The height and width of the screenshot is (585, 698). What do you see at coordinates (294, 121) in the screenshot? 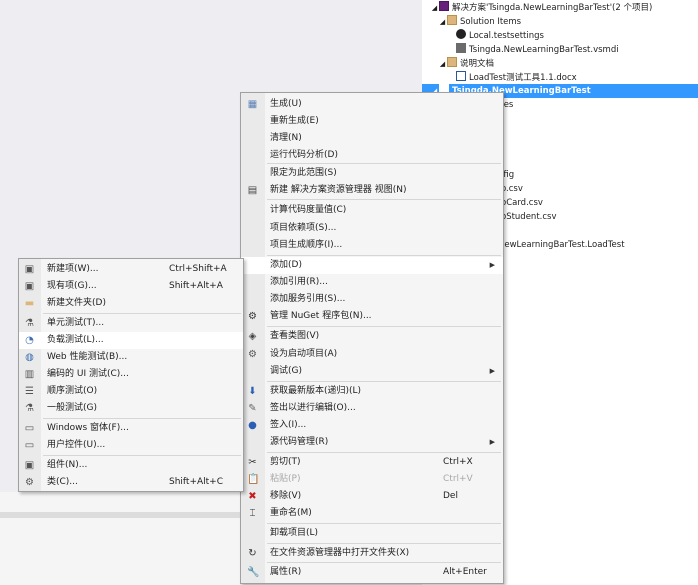
I see `menu-item-label: 重新生成(E)` at bounding box center [294, 121].